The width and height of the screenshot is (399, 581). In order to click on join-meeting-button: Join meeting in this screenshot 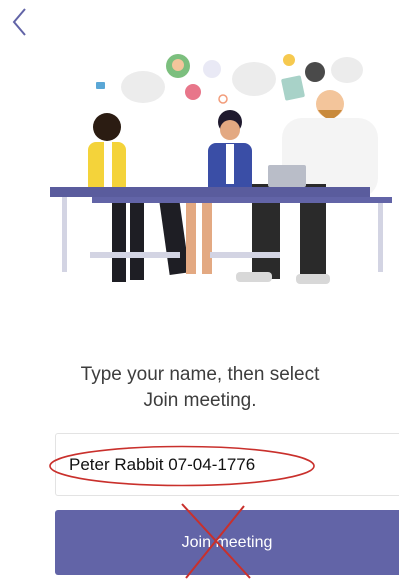, I will do `click(227, 542)`.